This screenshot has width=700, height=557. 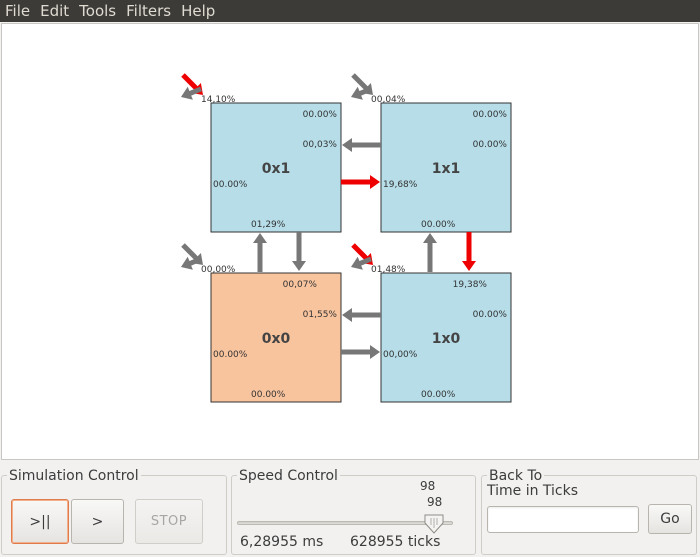 I want to click on node-0x0-north-value: 00,07%, so click(x=300, y=285).